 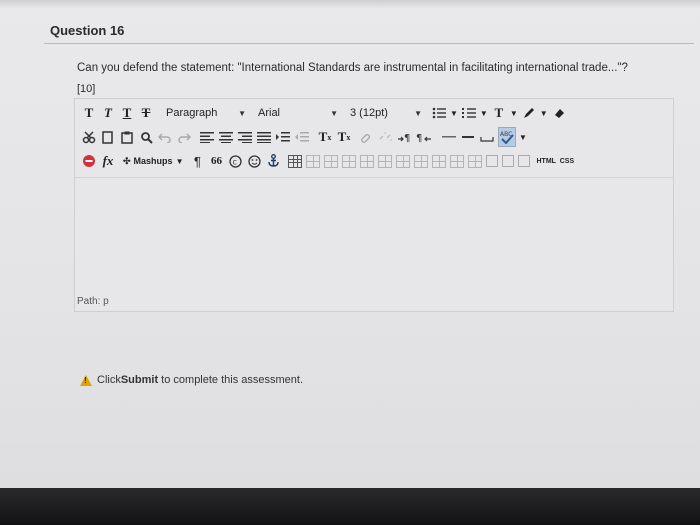 What do you see at coordinates (567, 161) in the screenshot?
I see `css-source-button: CSS` at bounding box center [567, 161].